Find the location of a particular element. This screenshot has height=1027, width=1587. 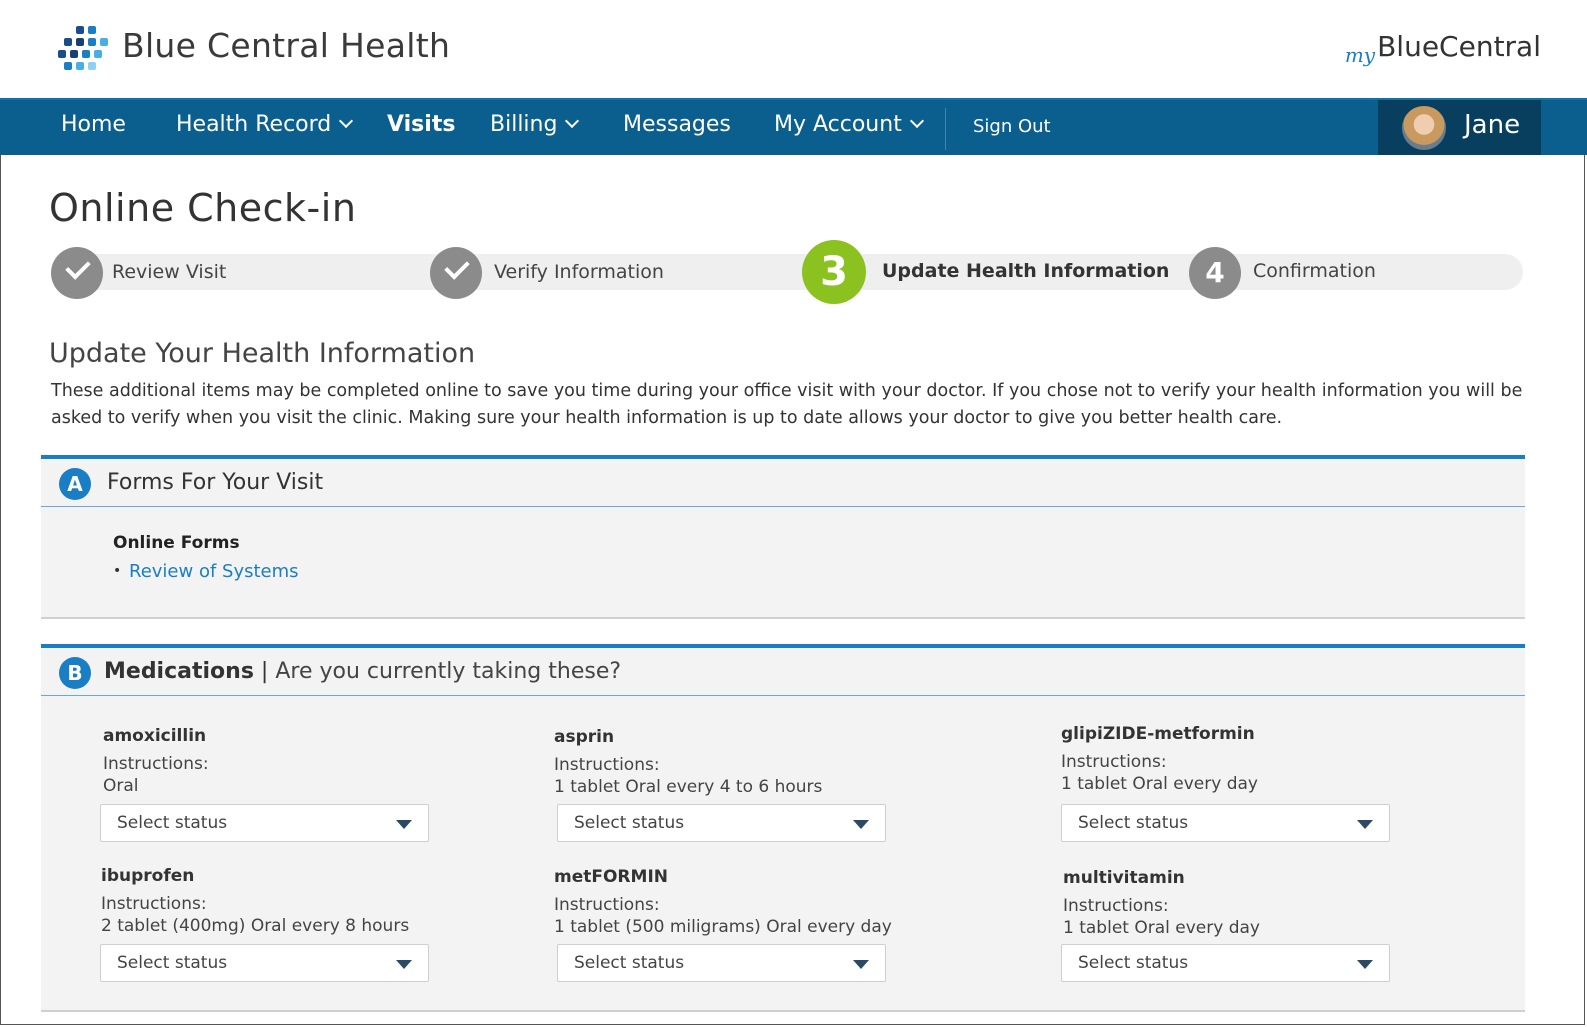

step-4-number: 4 is located at coordinates (1215, 273).